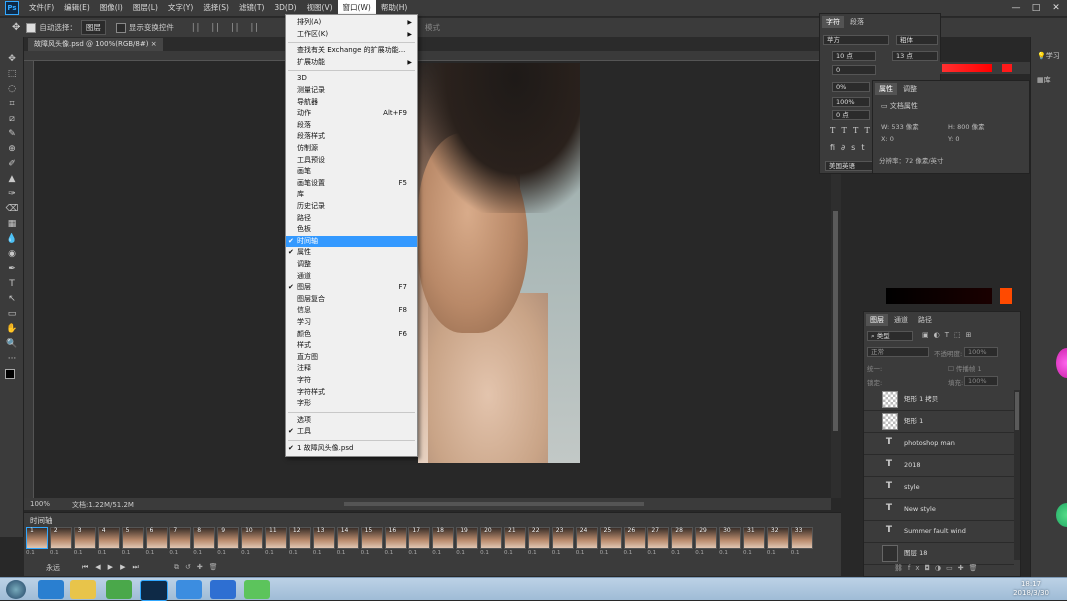 The image size is (1067, 601). What do you see at coordinates (84, 544) in the screenshot?
I see `timeline-frame: 3 0.1` at bounding box center [84, 544].